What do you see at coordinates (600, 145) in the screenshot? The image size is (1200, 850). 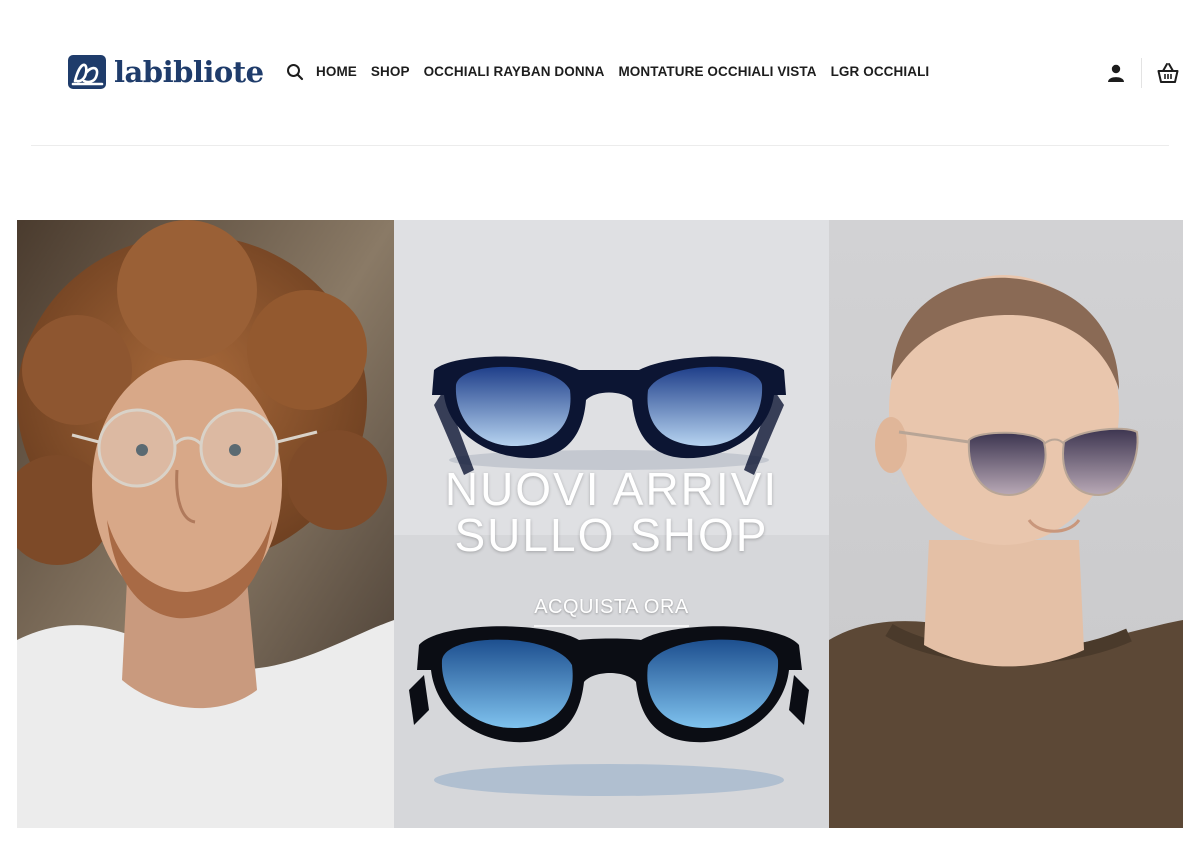 I see `header-divider-line` at bounding box center [600, 145].